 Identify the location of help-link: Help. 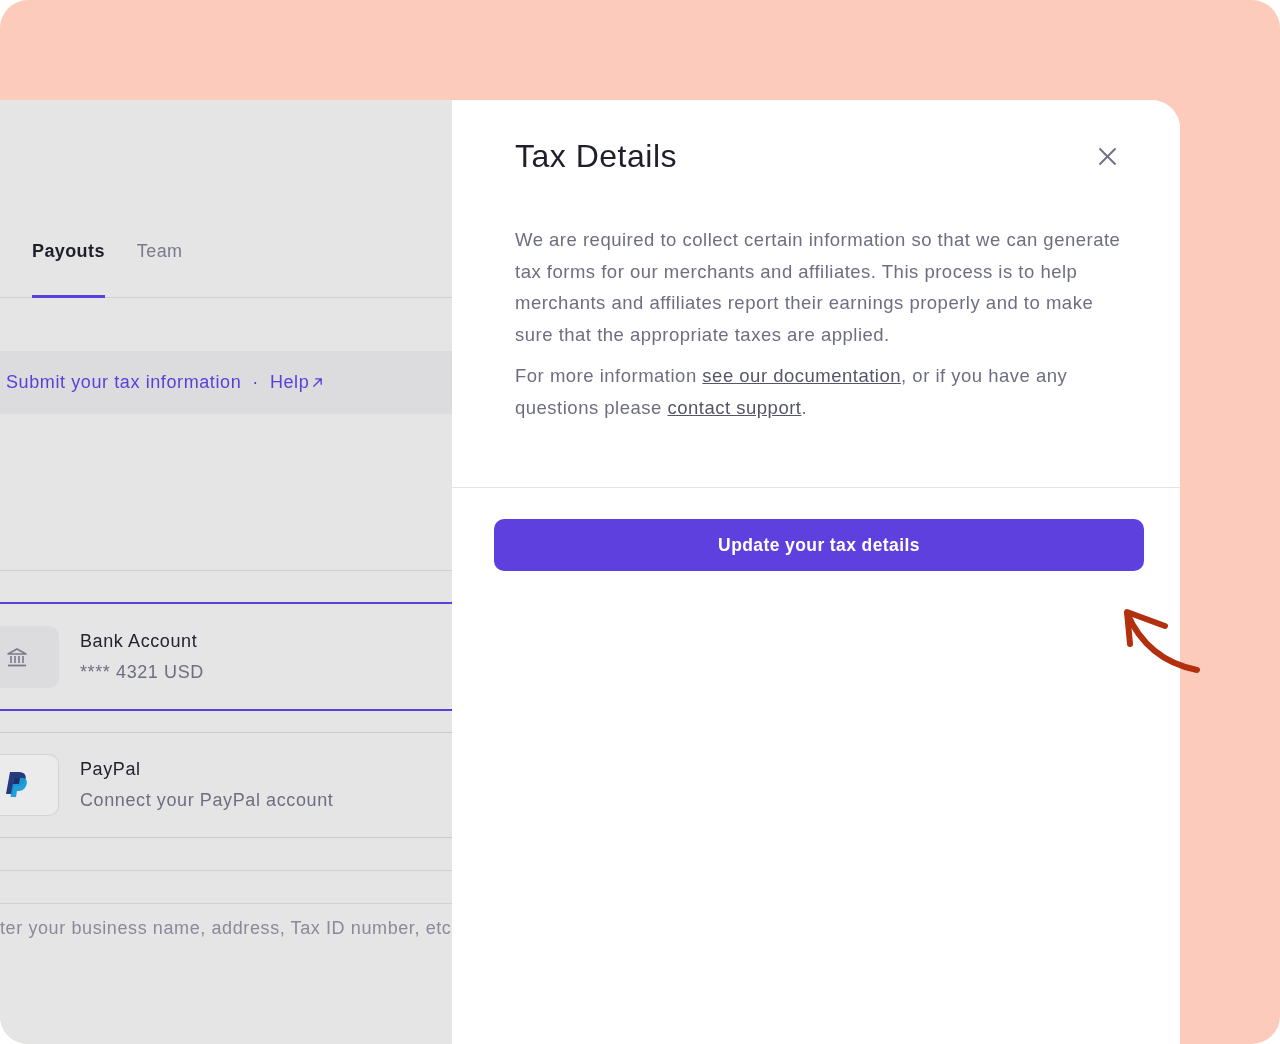
(296, 382).